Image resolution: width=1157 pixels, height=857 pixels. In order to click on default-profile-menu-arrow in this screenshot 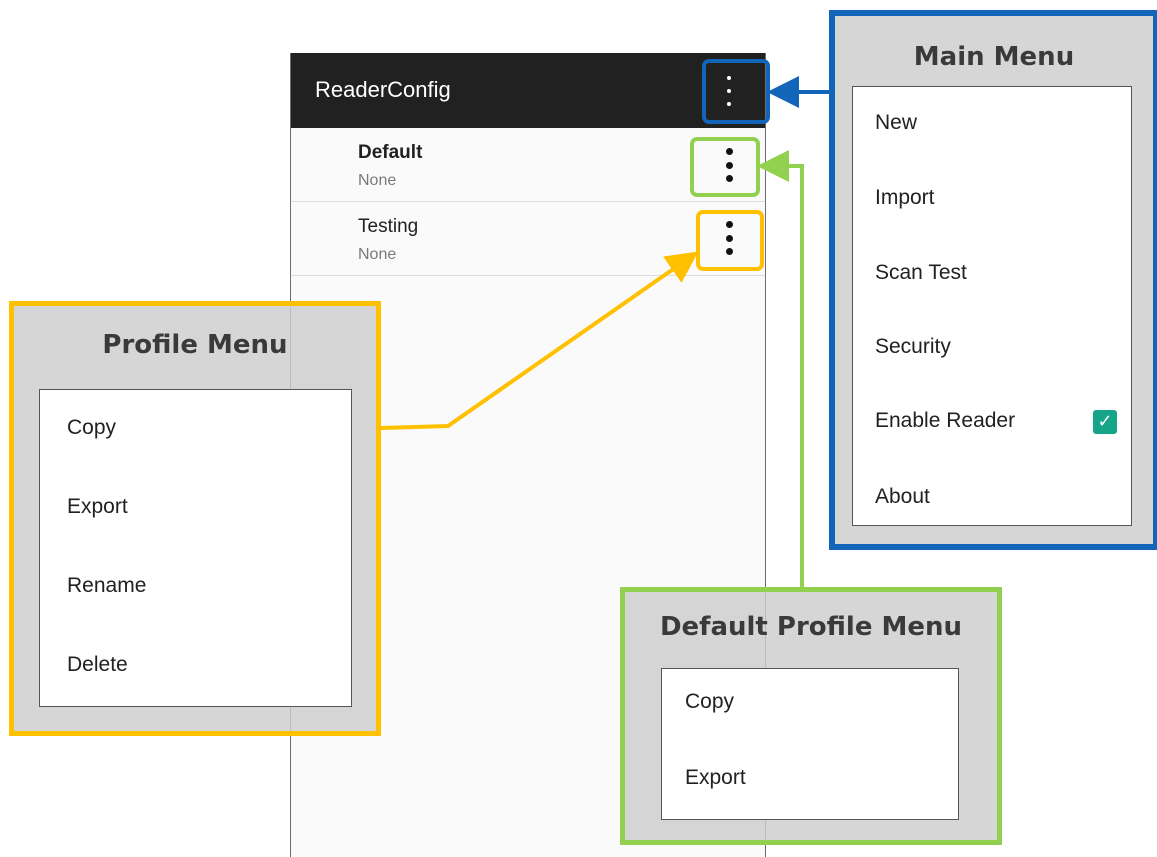, I will do `click(780, 368)`.